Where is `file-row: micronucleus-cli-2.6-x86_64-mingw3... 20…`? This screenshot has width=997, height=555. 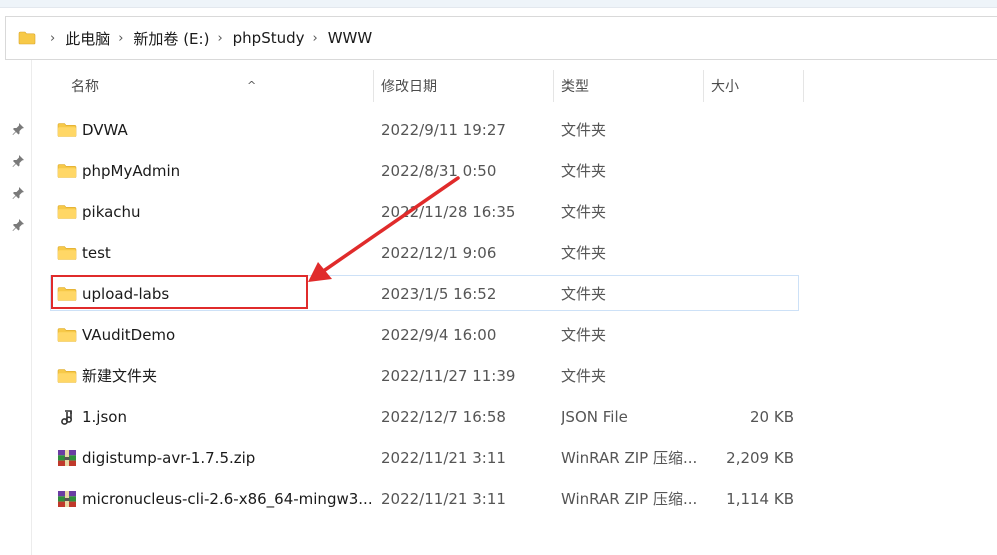
file-row: micronucleus-cli-2.6-x86_64-mingw3... 20… is located at coordinates (424, 498).